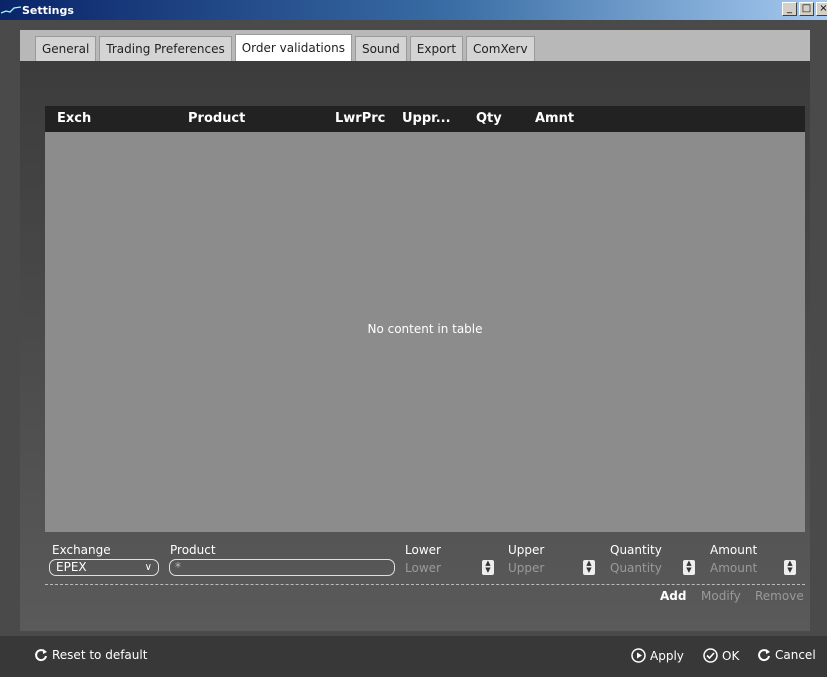 The width and height of the screenshot is (827, 677). I want to click on exchange-select: EPEX ∨, so click(104, 567).